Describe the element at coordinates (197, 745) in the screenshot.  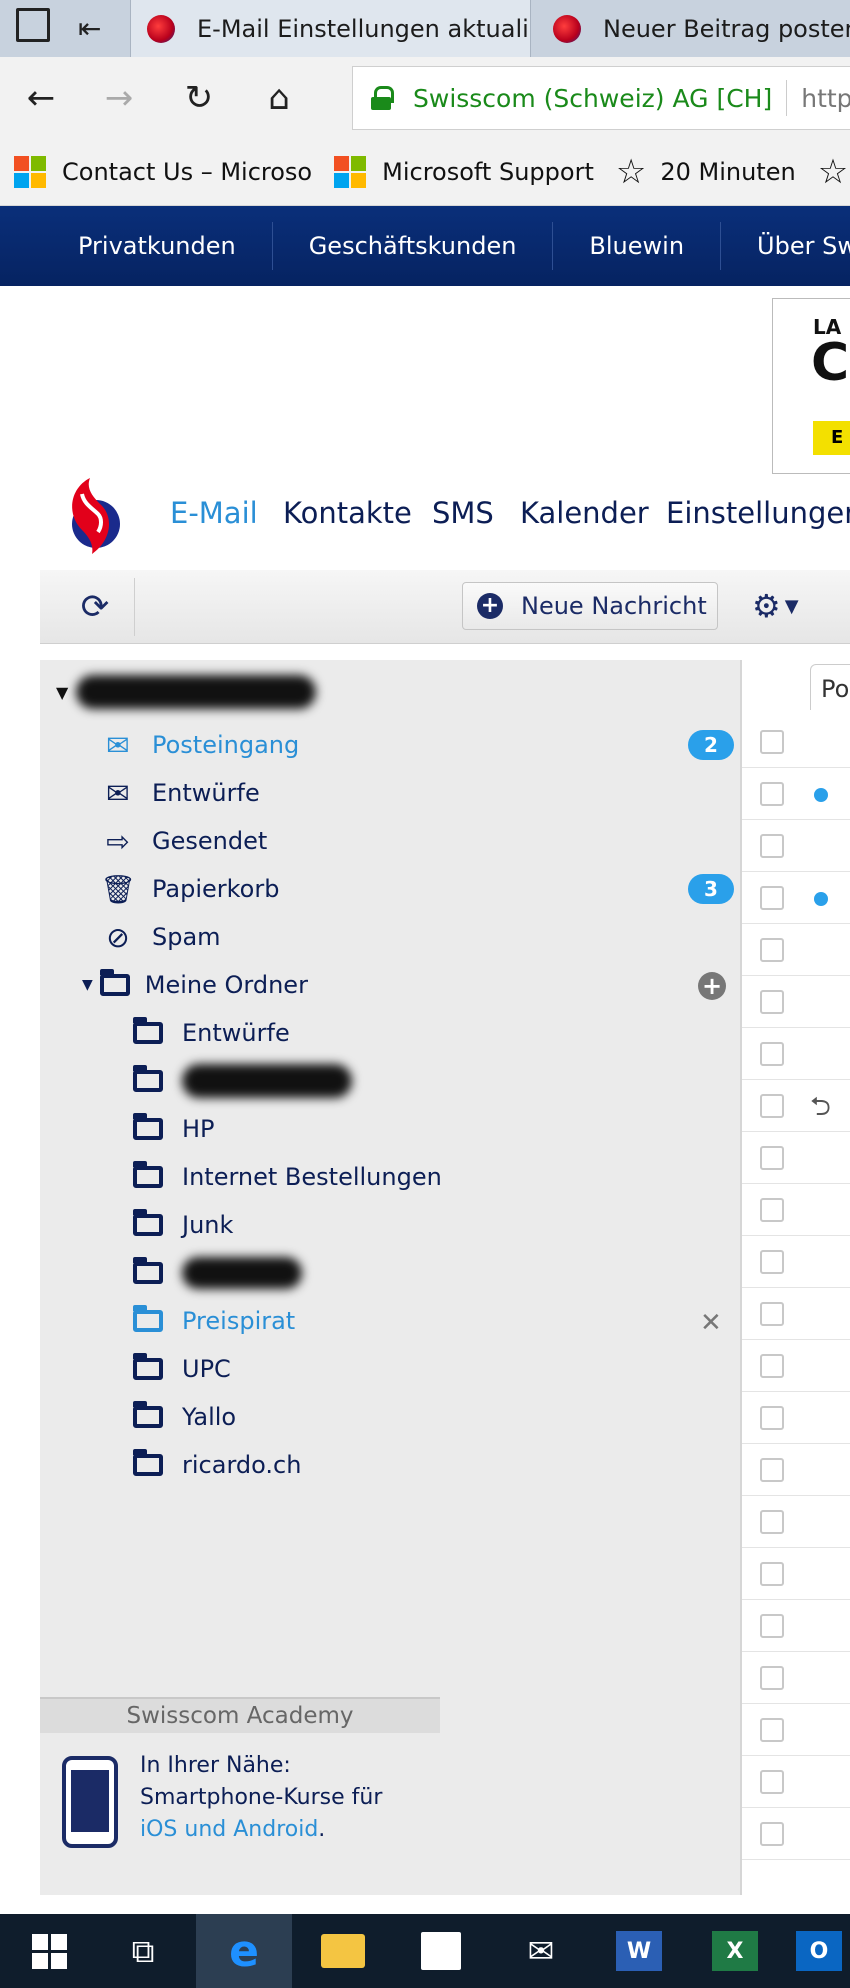
I see `folder-inbox: ✉ Posteingang` at that location.